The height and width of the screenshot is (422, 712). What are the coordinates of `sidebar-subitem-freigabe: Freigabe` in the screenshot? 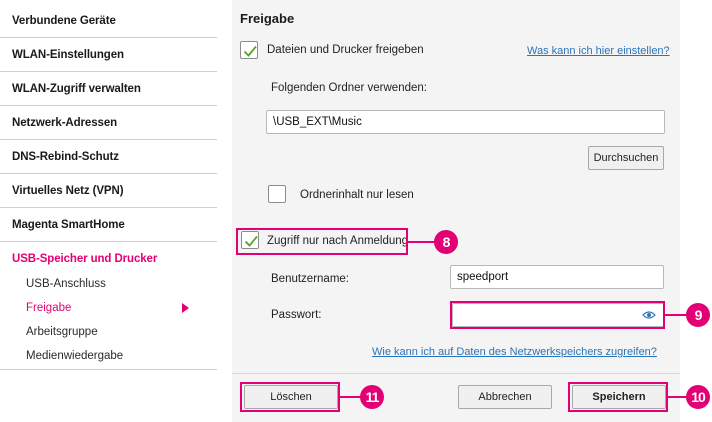 It's located at (108, 308).